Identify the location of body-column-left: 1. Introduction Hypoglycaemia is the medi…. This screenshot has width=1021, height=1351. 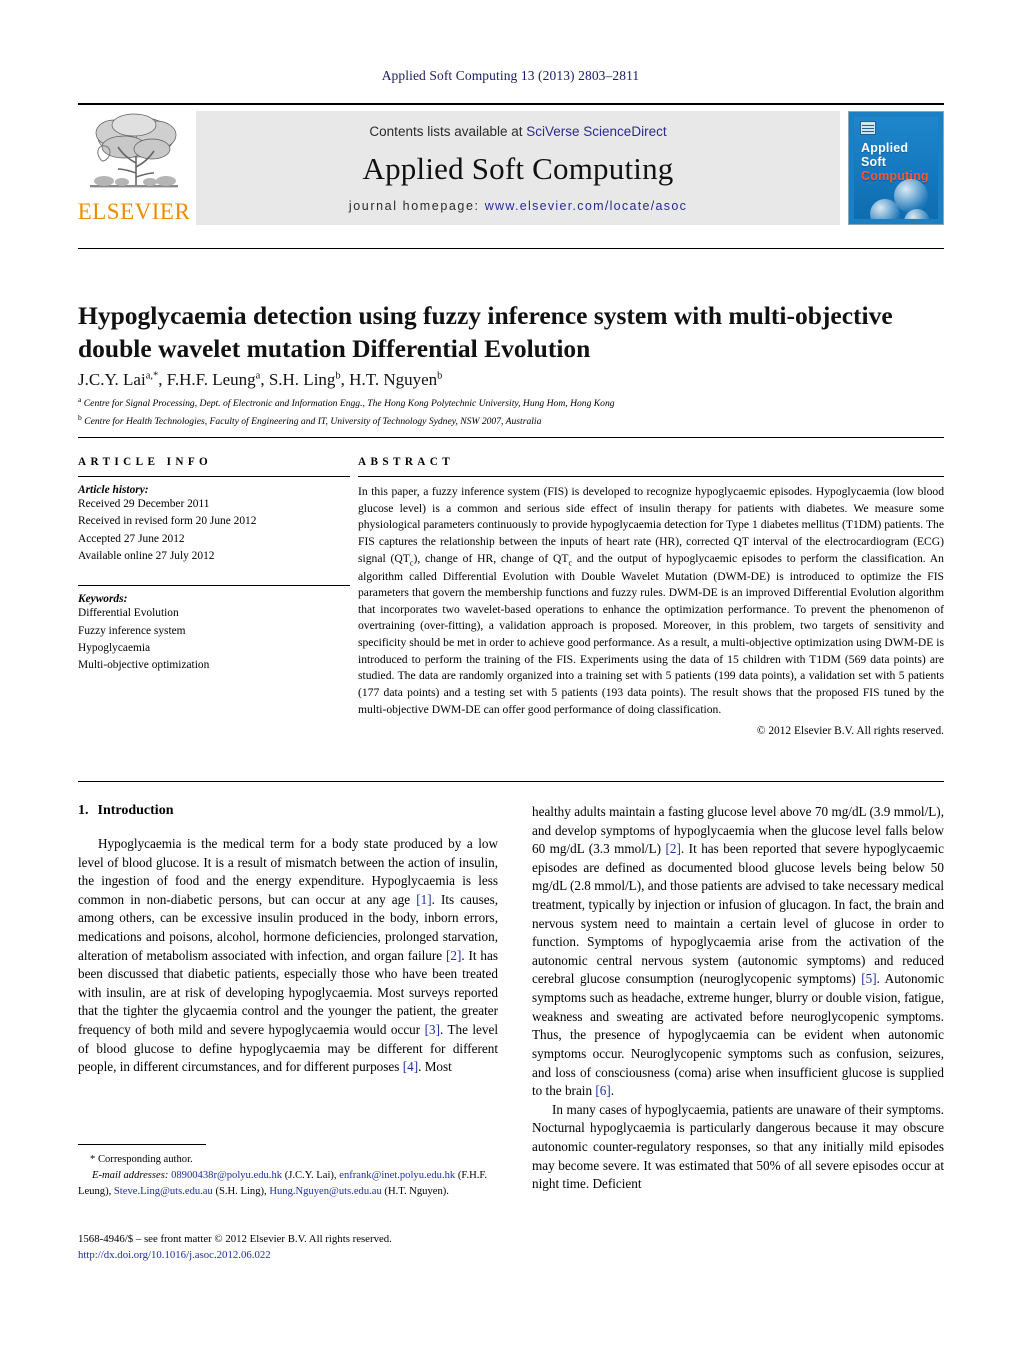
(288, 940).